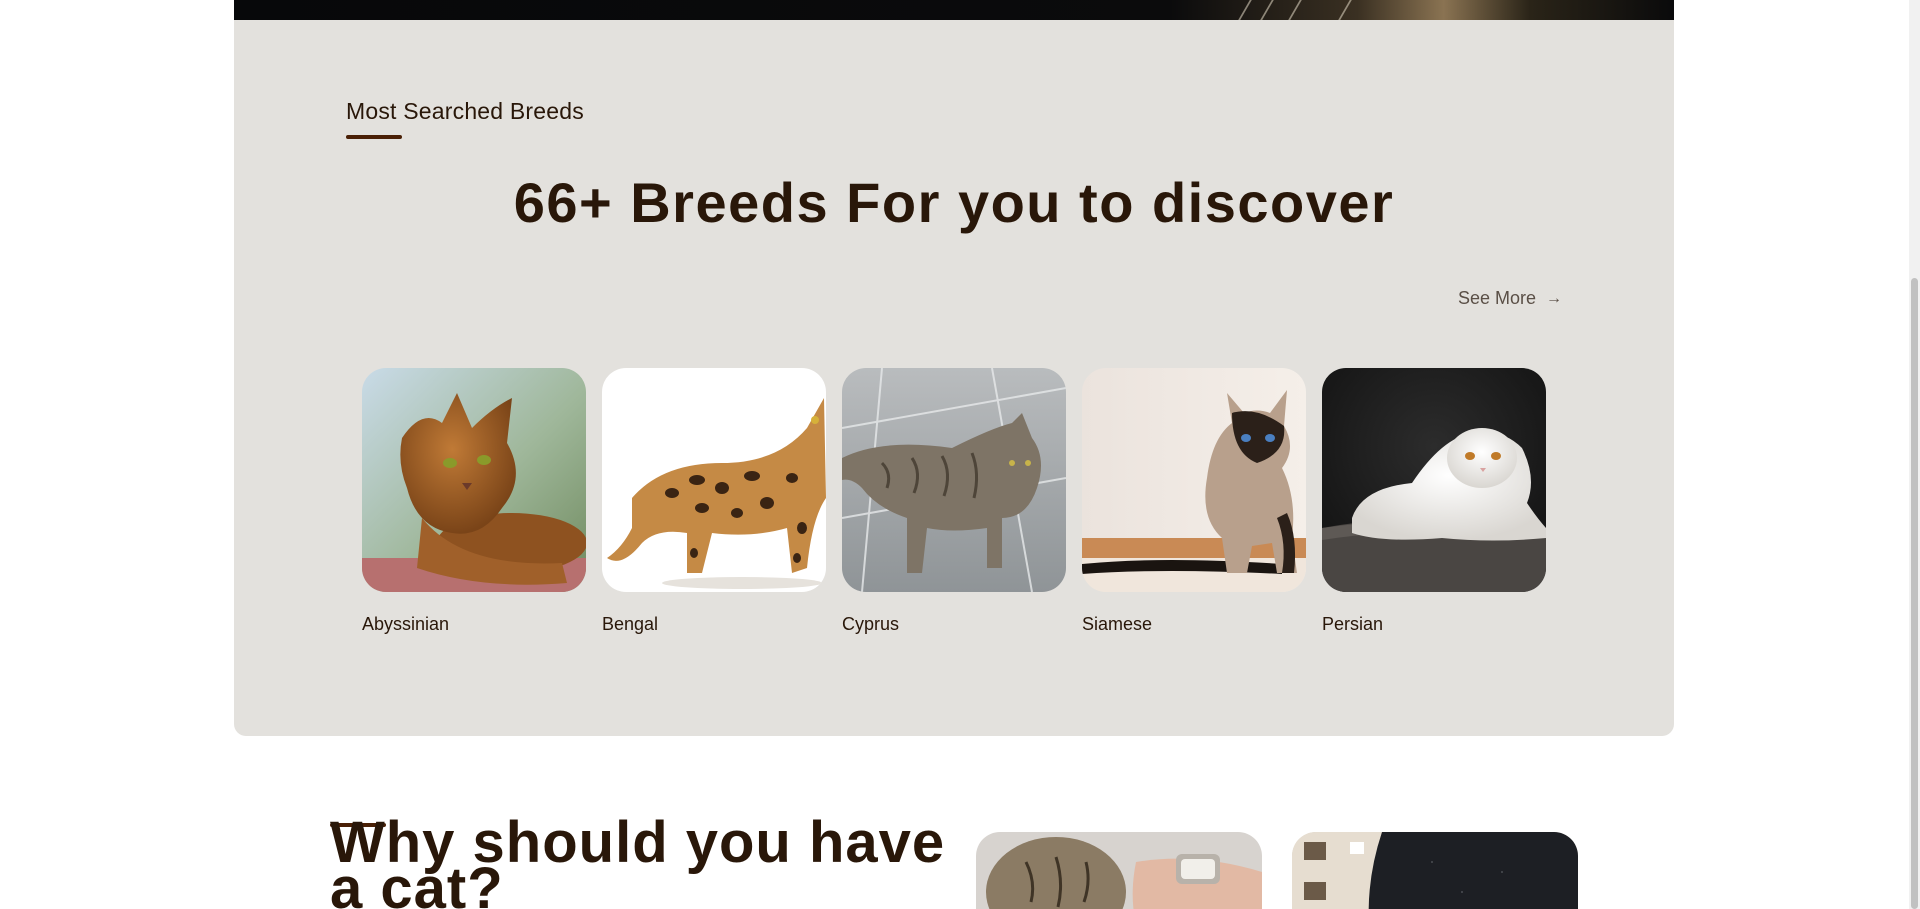 The image size is (1920, 909). I want to click on see-more-label: See More, so click(1496, 298).